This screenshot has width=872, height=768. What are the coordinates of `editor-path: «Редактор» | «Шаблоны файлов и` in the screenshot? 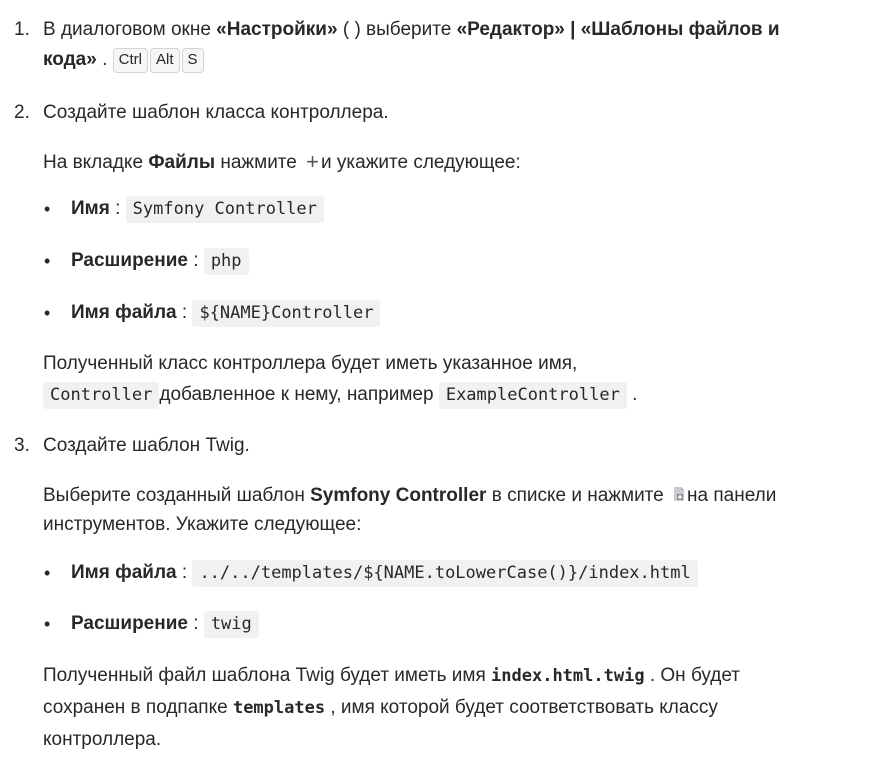 It's located at (618, 29).